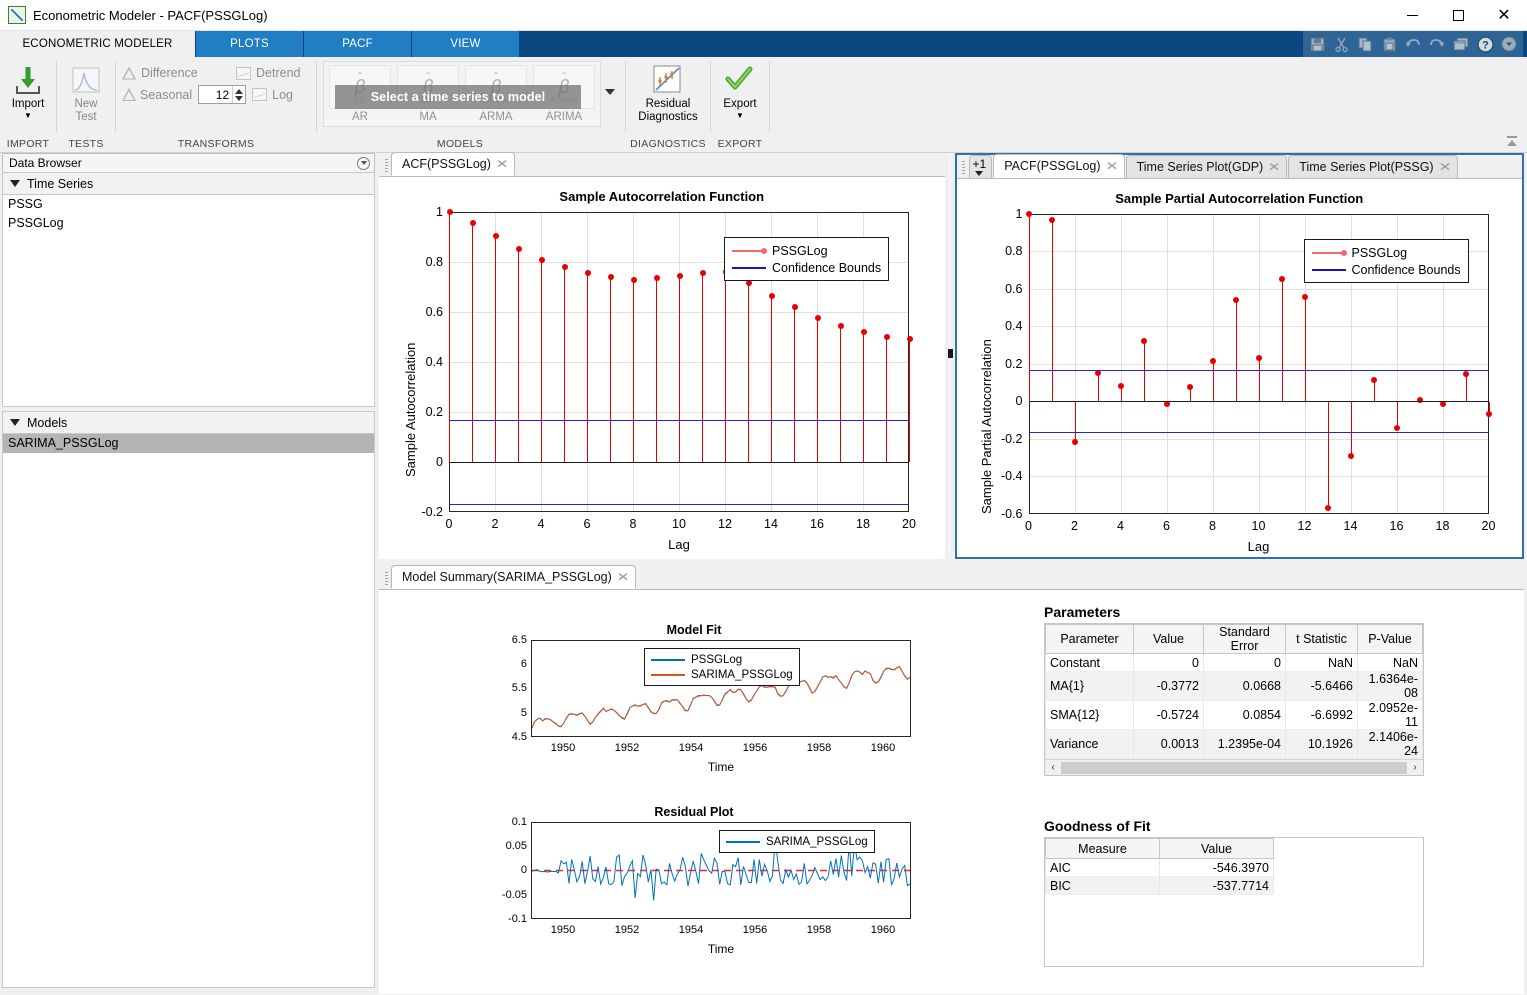 The height and width of the screenshot is (995, 1527). Describe the element at coordinates (1234, 715) in the screenshot. I see `table-row: SMA{12} -0.5724 0.0854 -6.6992 2.0952e-11` at that location.